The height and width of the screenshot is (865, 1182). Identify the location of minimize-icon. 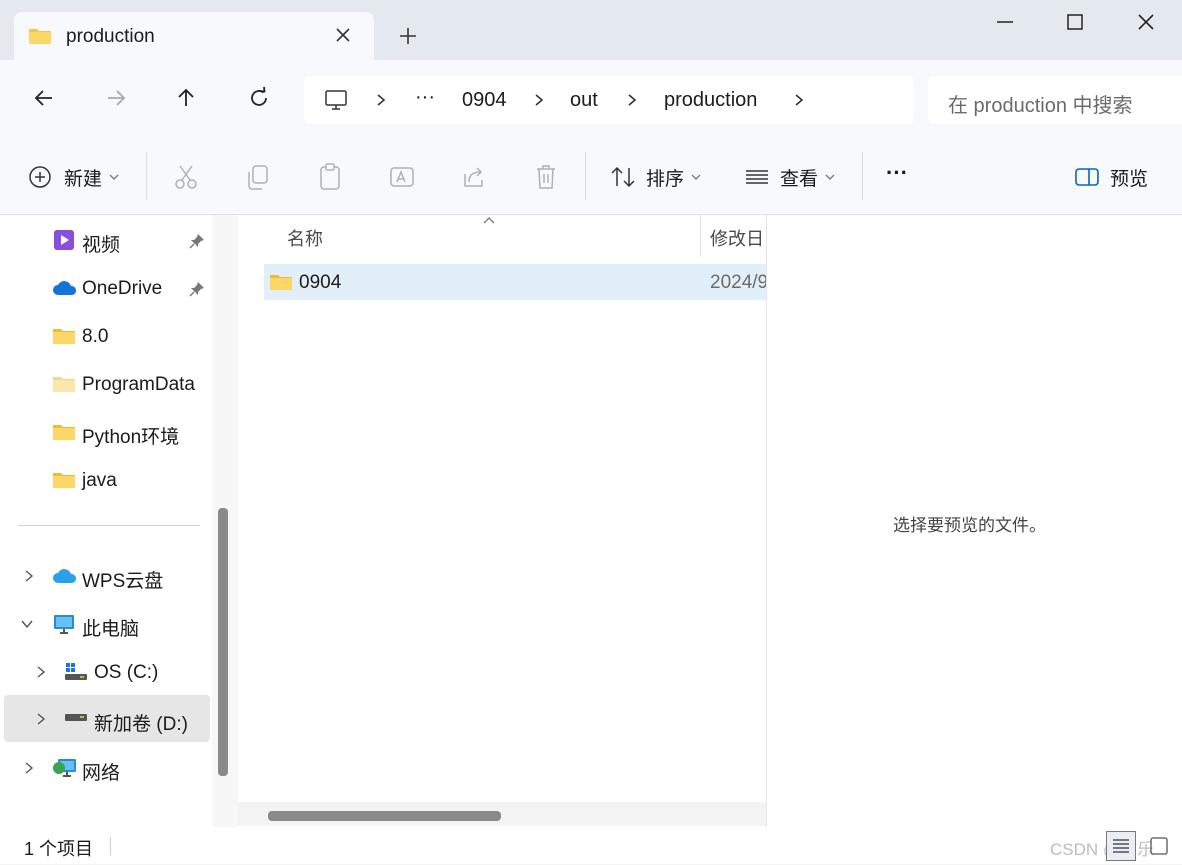
(1005, 22).